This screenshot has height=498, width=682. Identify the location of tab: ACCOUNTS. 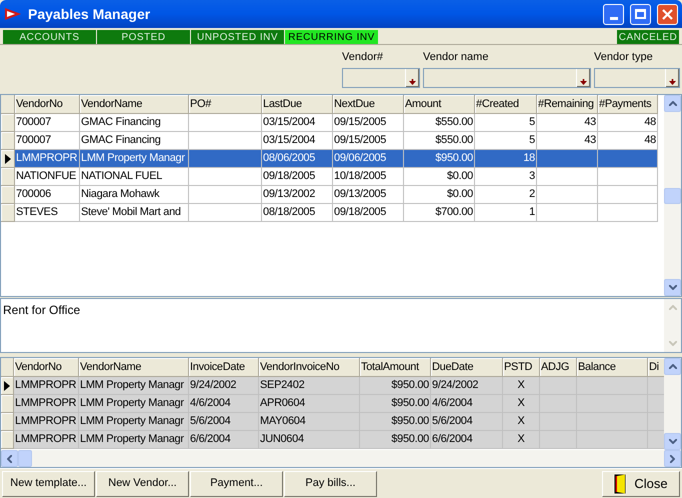
(49, 37).